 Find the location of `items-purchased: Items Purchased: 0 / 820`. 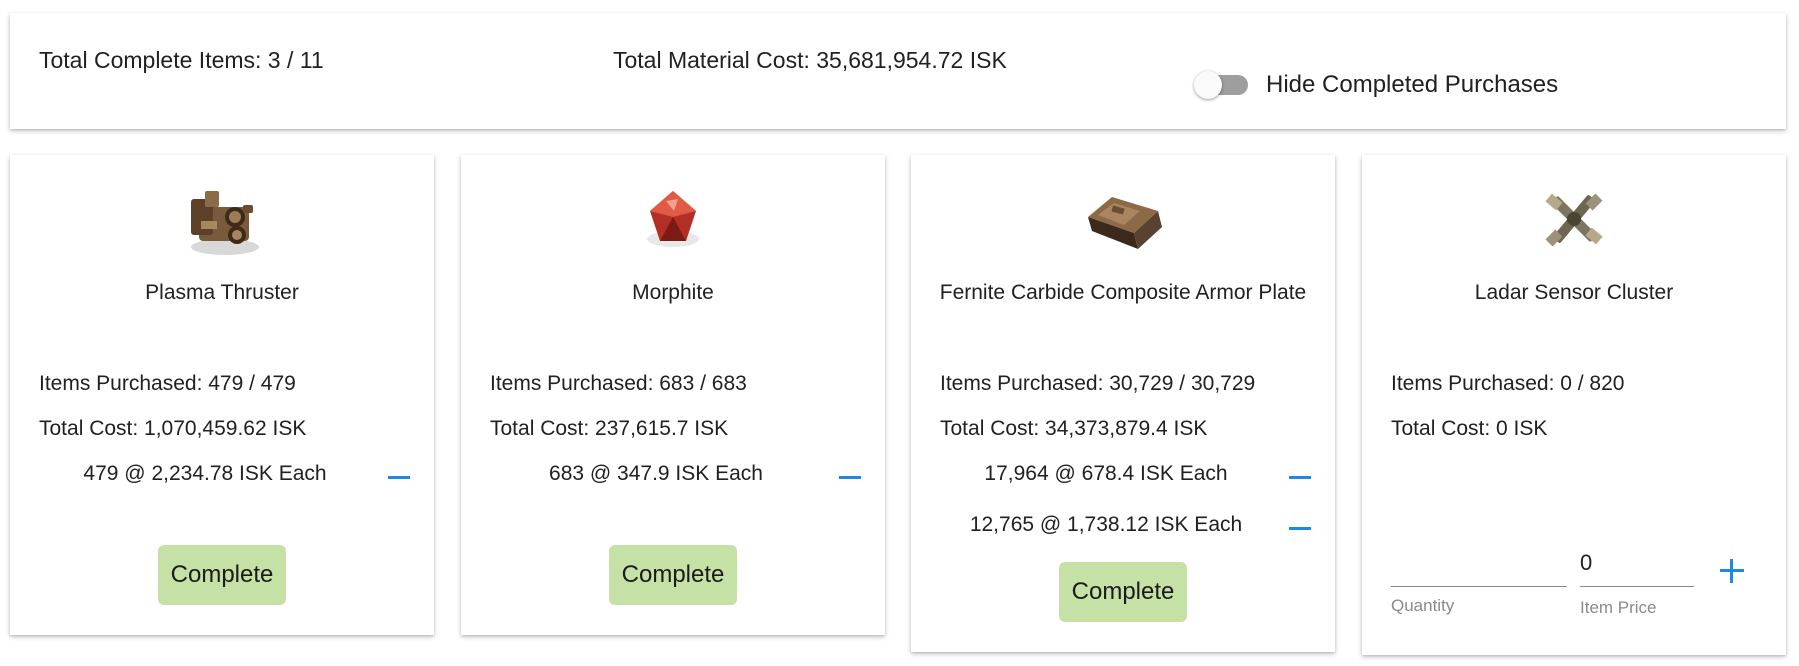

items-purchased: Items Purchased: 0 / 820 is located at coordinates (1508, 383).